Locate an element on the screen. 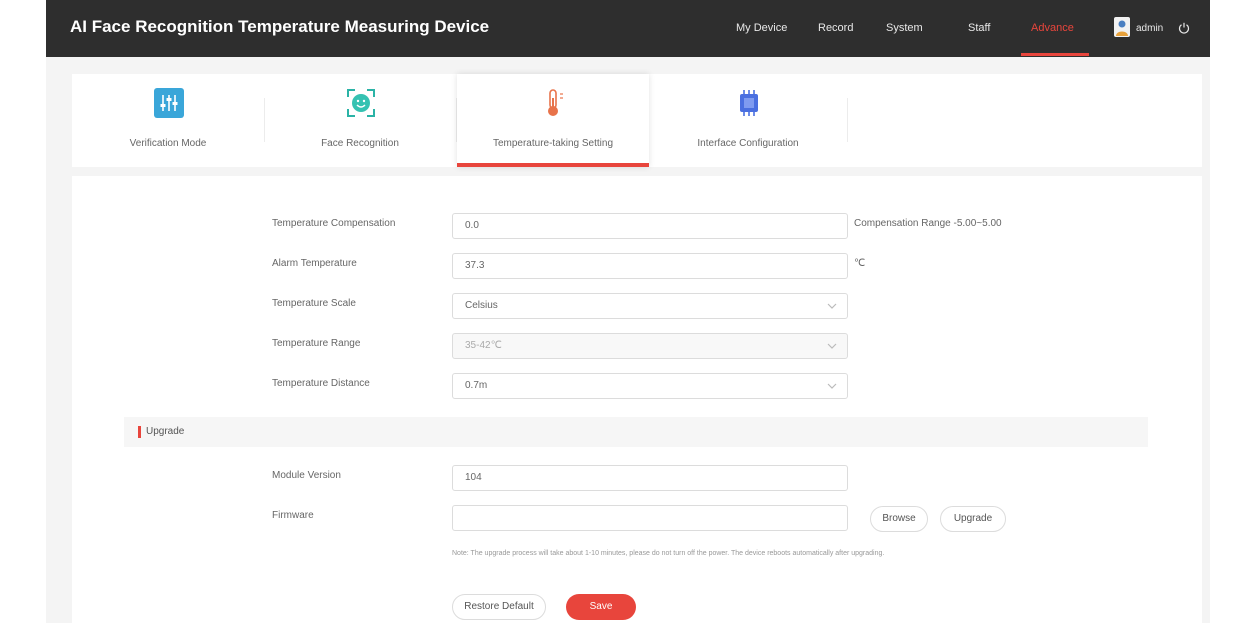 The height and width of the screenshot is (623, 1253). tab-label: Temperature-taking Setting is located at coordinates (553, 143).